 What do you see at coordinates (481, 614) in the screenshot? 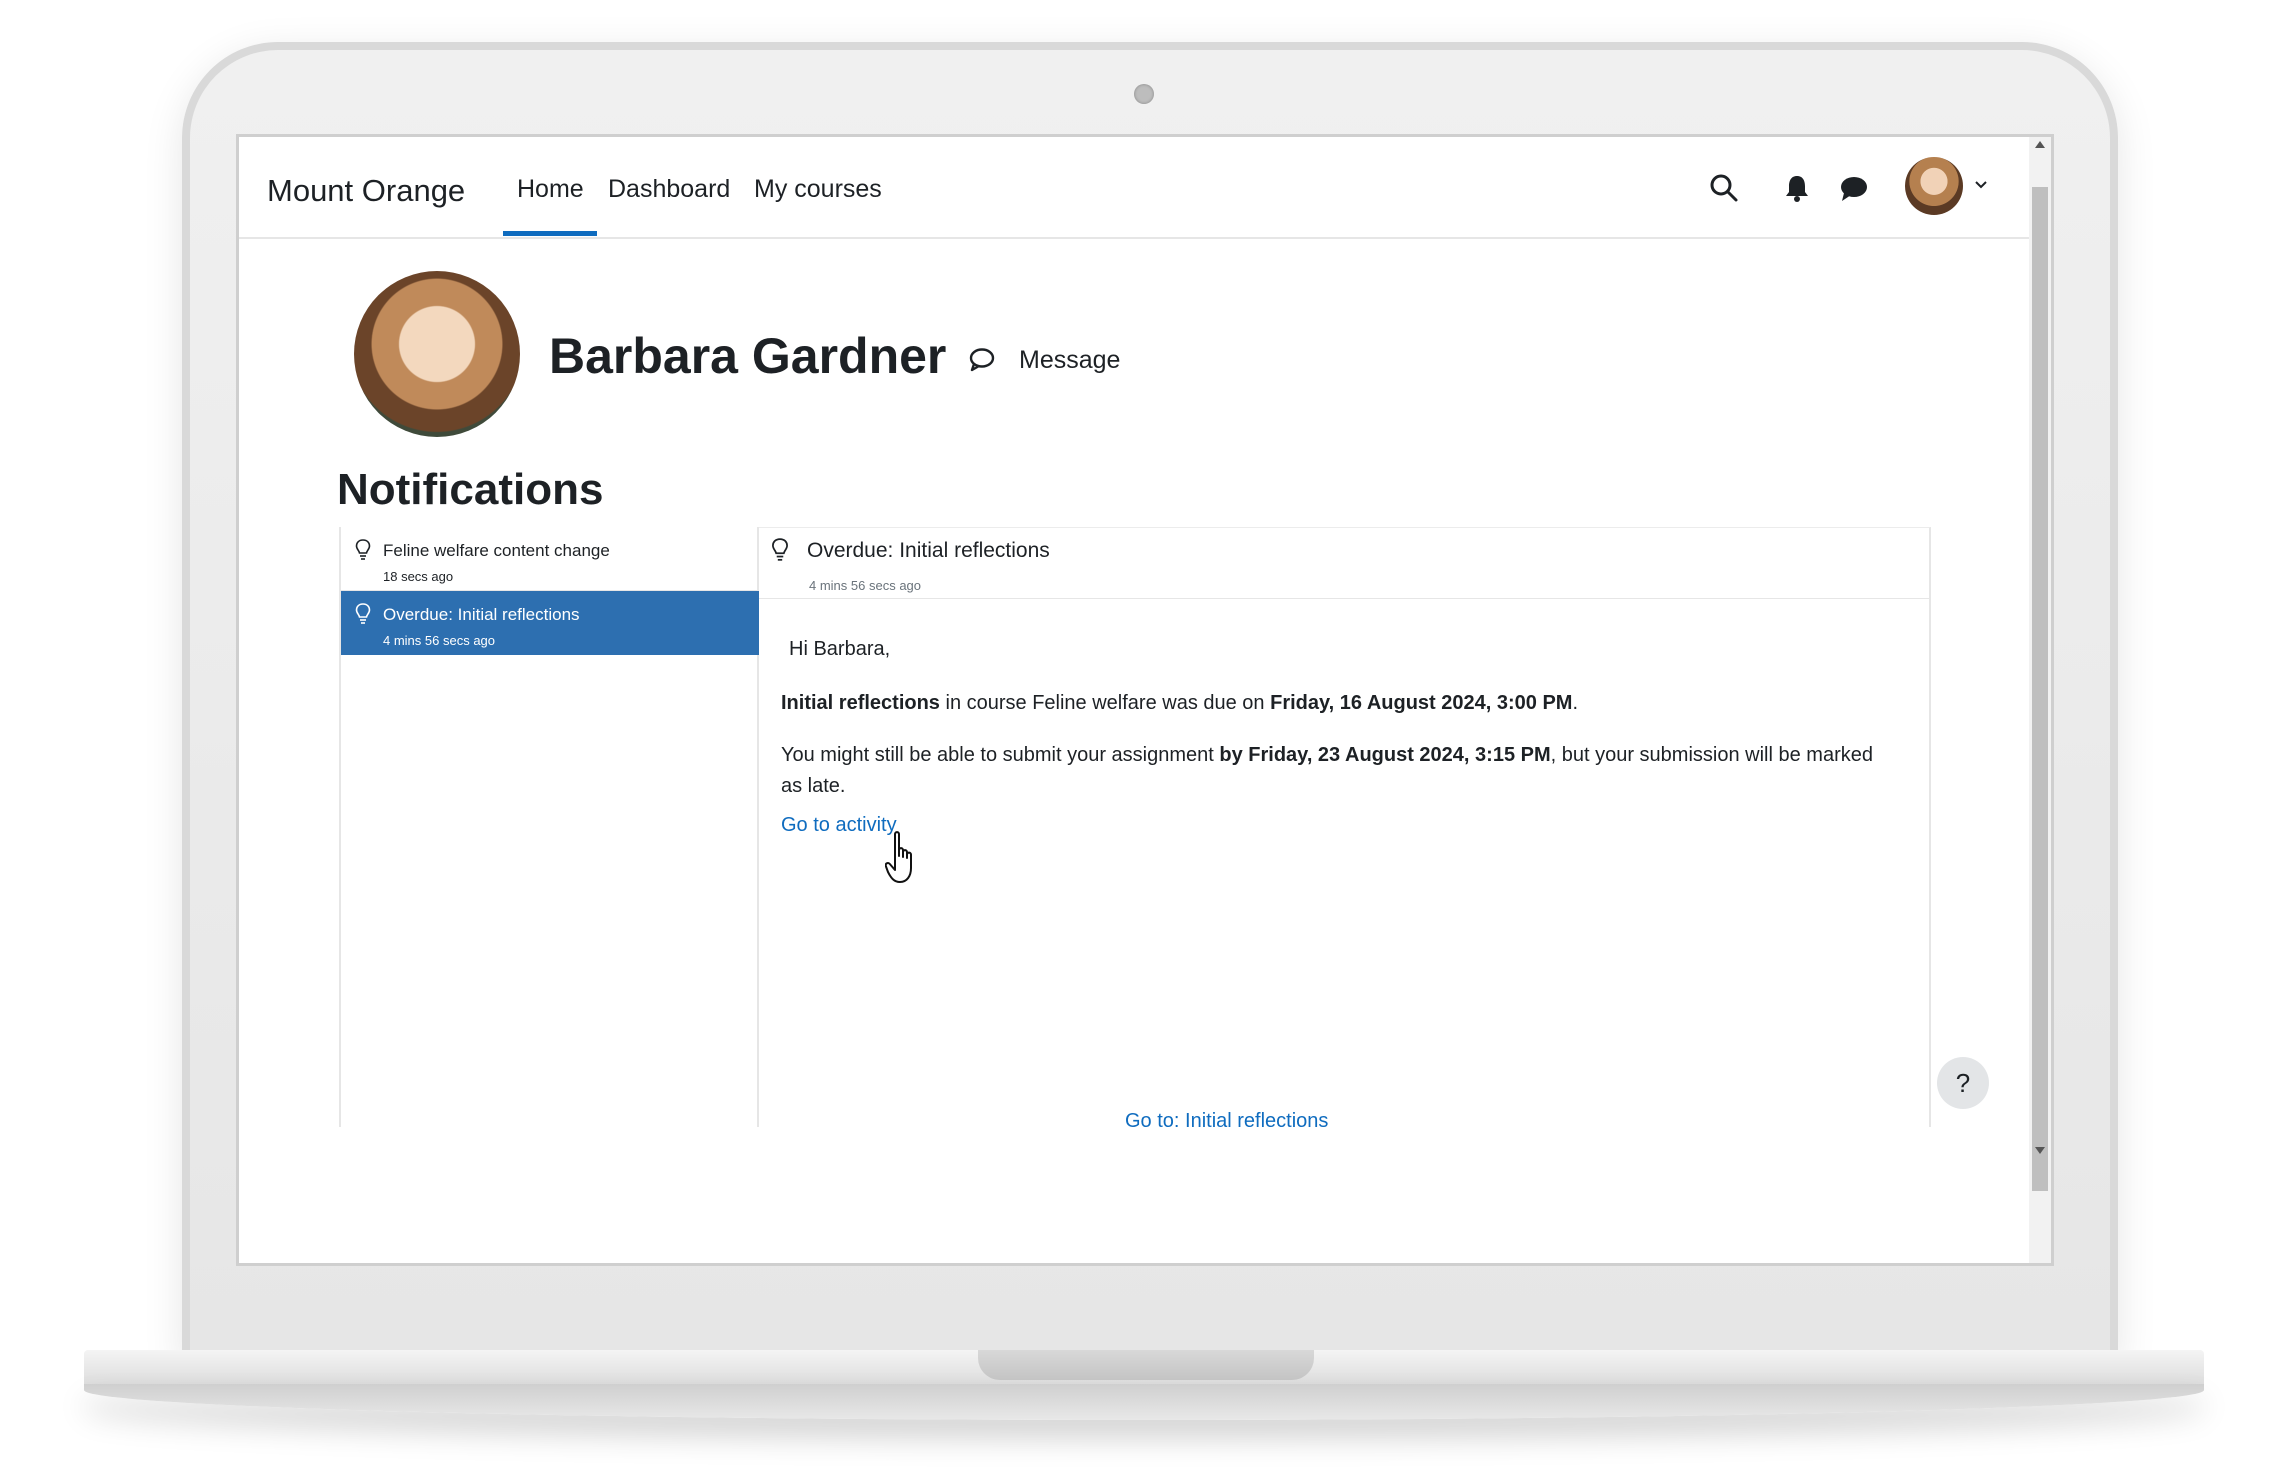
I see `notification-title: Overdue: Initial reflections` at bounding box center [481, 614].